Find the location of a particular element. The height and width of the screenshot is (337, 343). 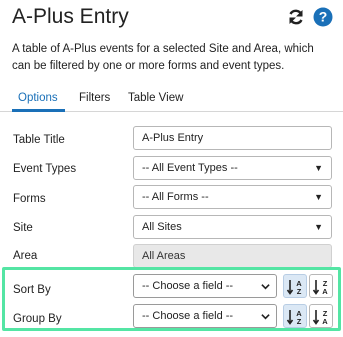

site-select: All Sites ▼ is located at coordinates (232, 227).